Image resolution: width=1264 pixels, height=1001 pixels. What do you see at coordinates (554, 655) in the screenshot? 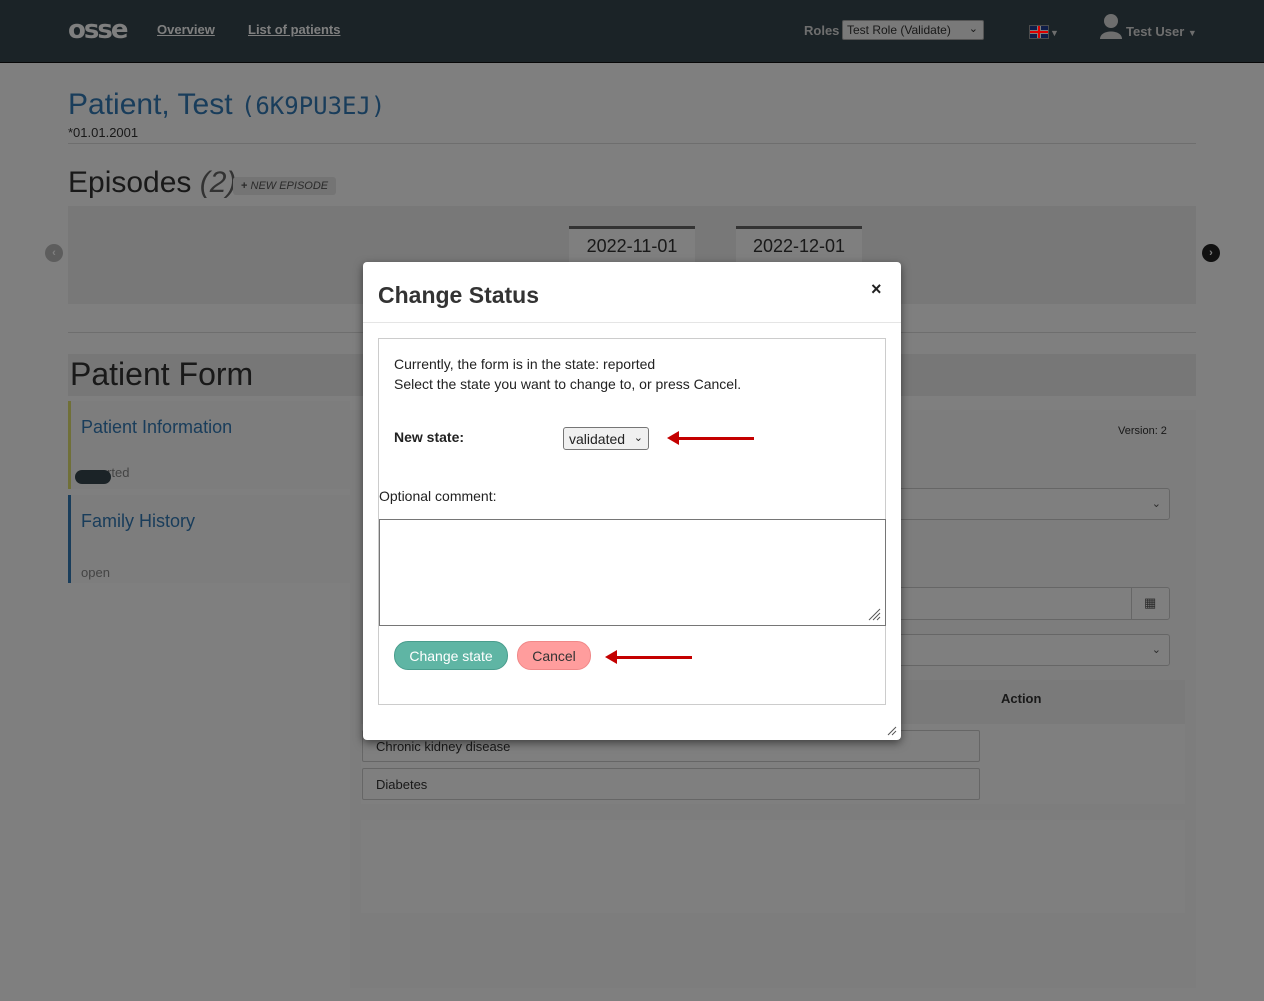
I see `cancel-button: Cancel` at bounding box center [554, 655].